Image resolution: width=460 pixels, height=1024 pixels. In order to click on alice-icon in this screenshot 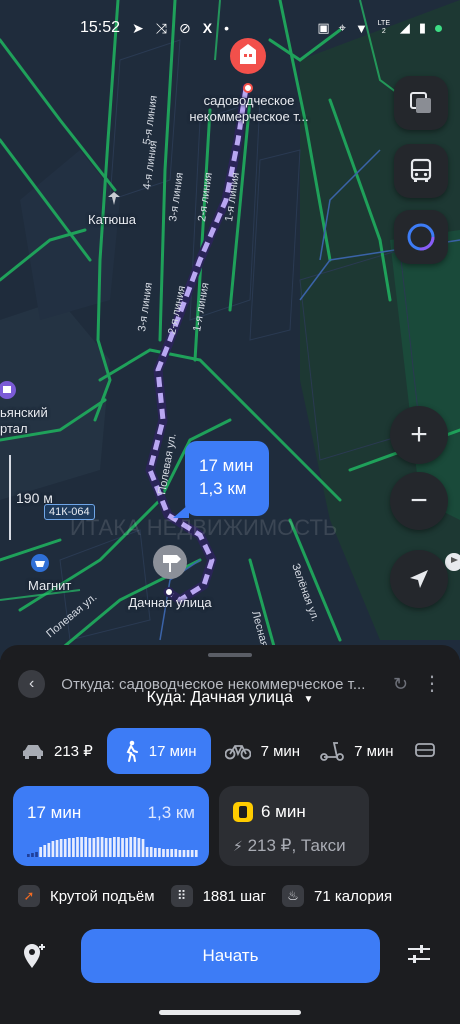, I will do `click(421, 237)`.